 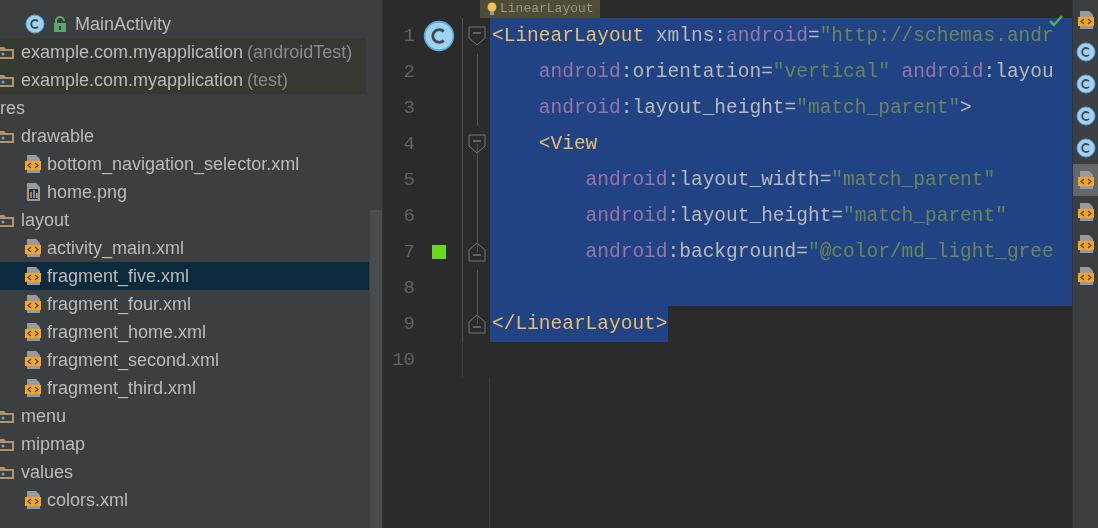 What do you see at coordinates (772, 36) in the screenshot?
I see `code-line: <LinearLayout xmlns:android="http://schemas.andr` at bounding box center [772, 36].